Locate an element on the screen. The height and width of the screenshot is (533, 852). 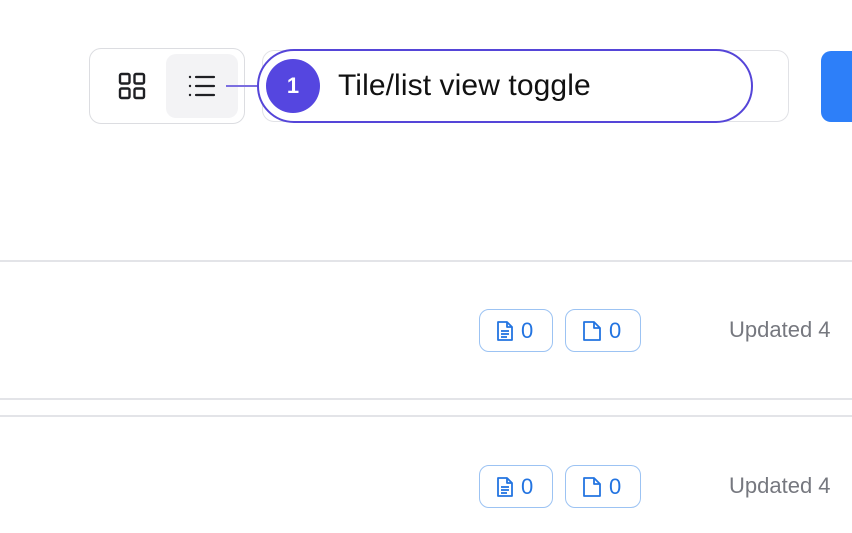
tile-view-button is located at coordinates (132, 86).